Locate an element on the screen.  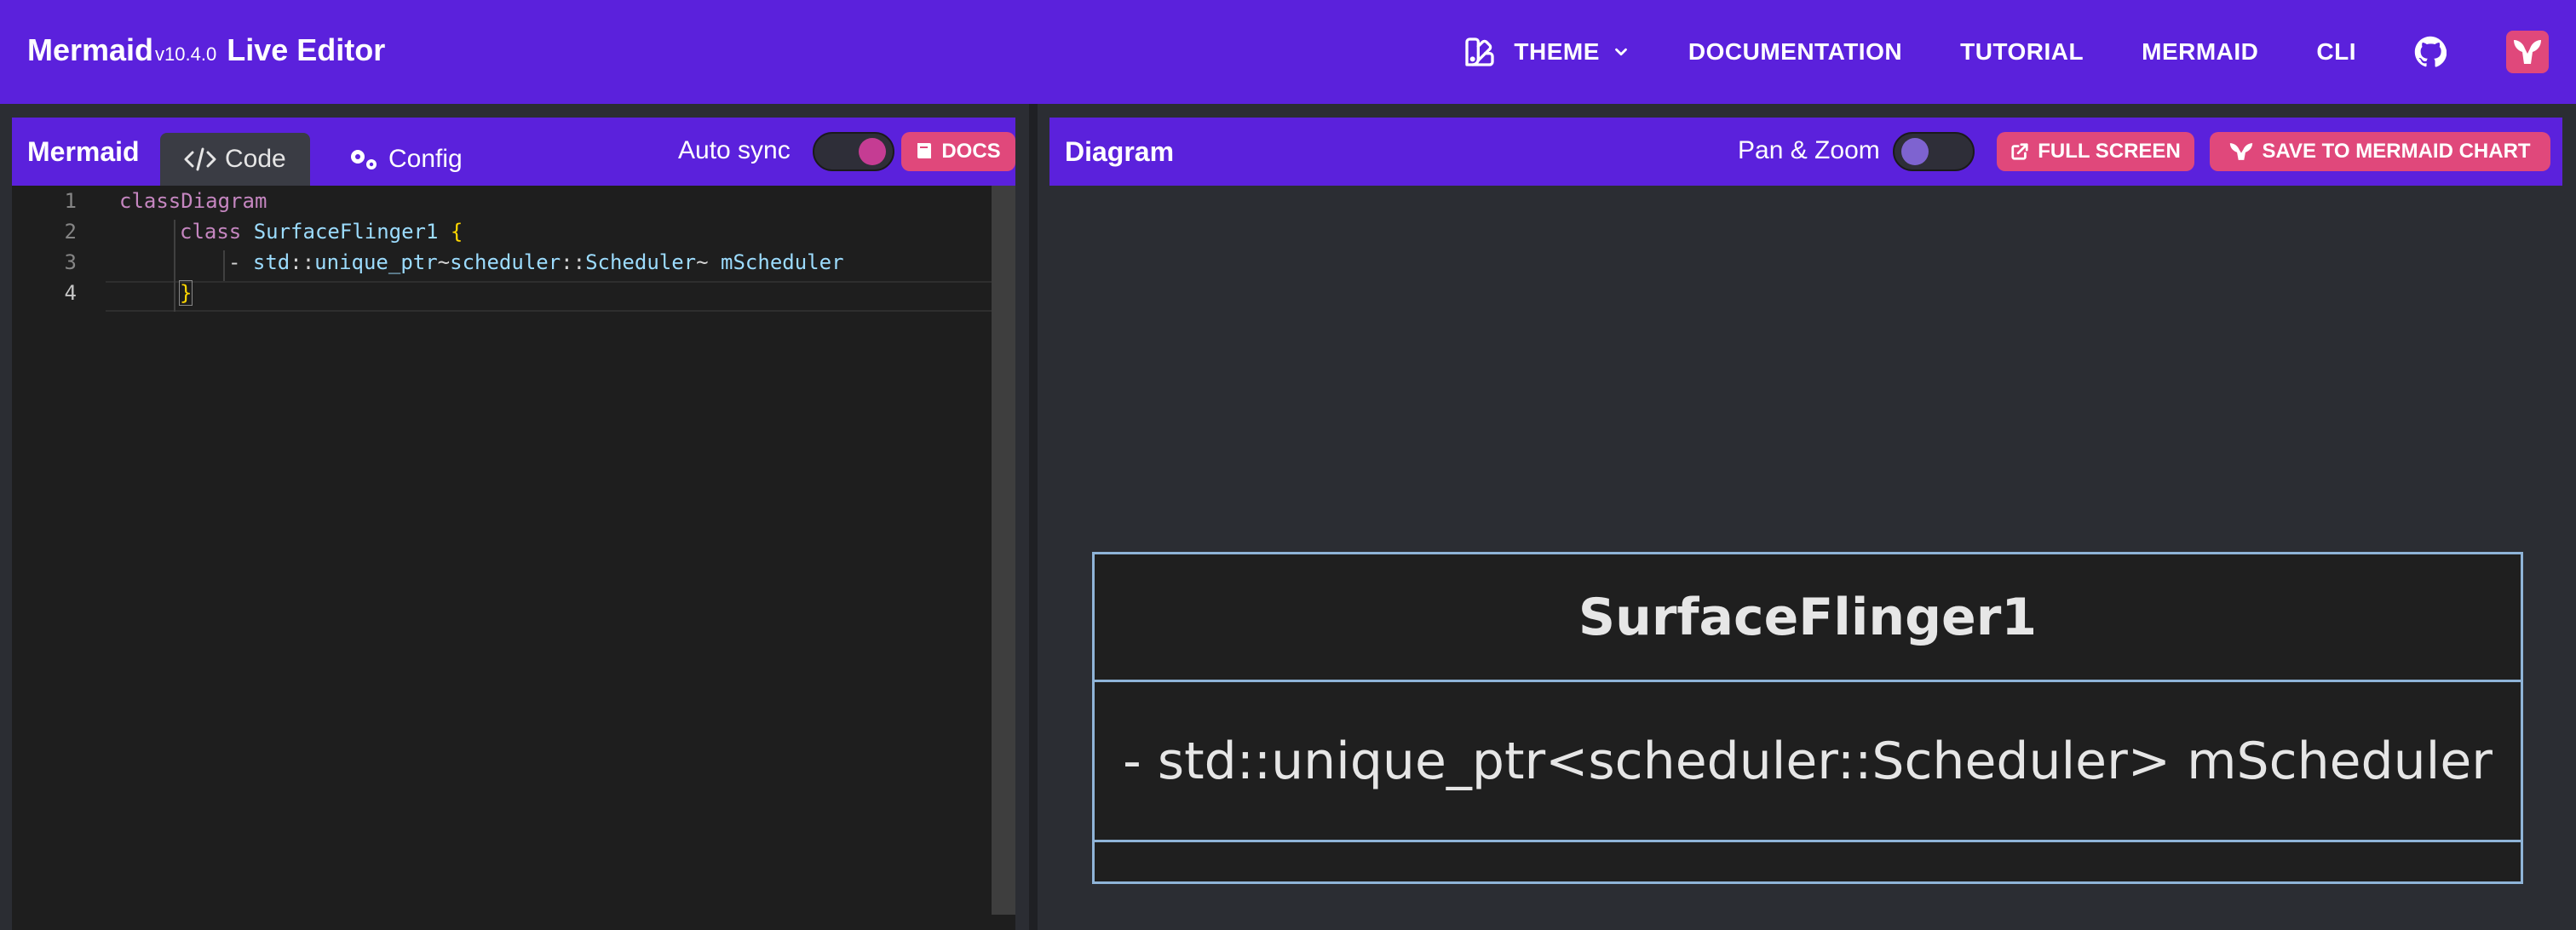
auto-sync-toggle-knob is located at coordinates (873, 151).